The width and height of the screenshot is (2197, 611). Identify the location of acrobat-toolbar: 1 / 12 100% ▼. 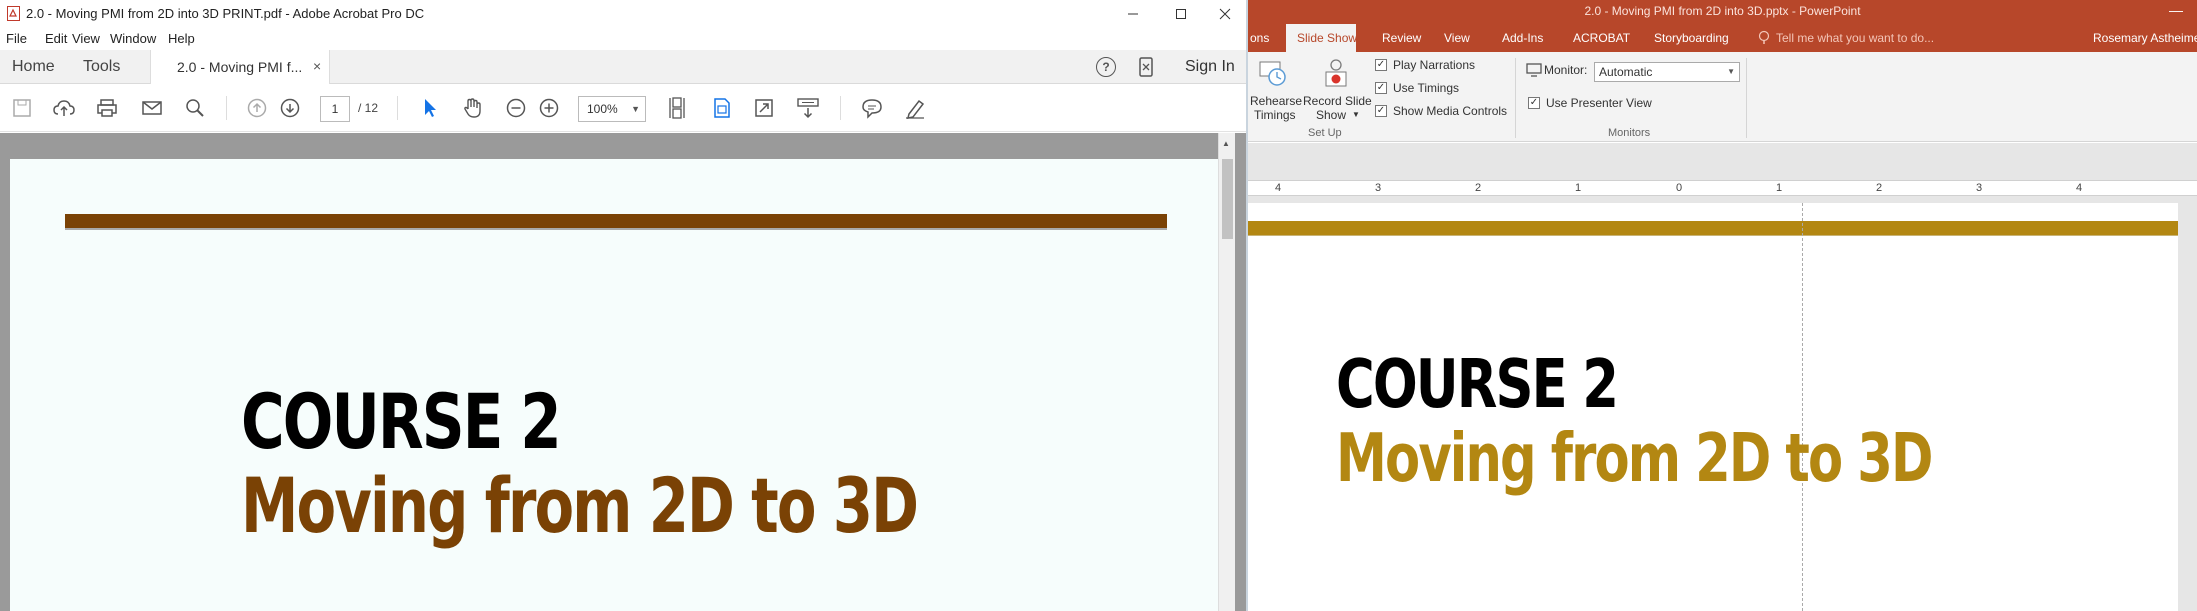
(624, 108).